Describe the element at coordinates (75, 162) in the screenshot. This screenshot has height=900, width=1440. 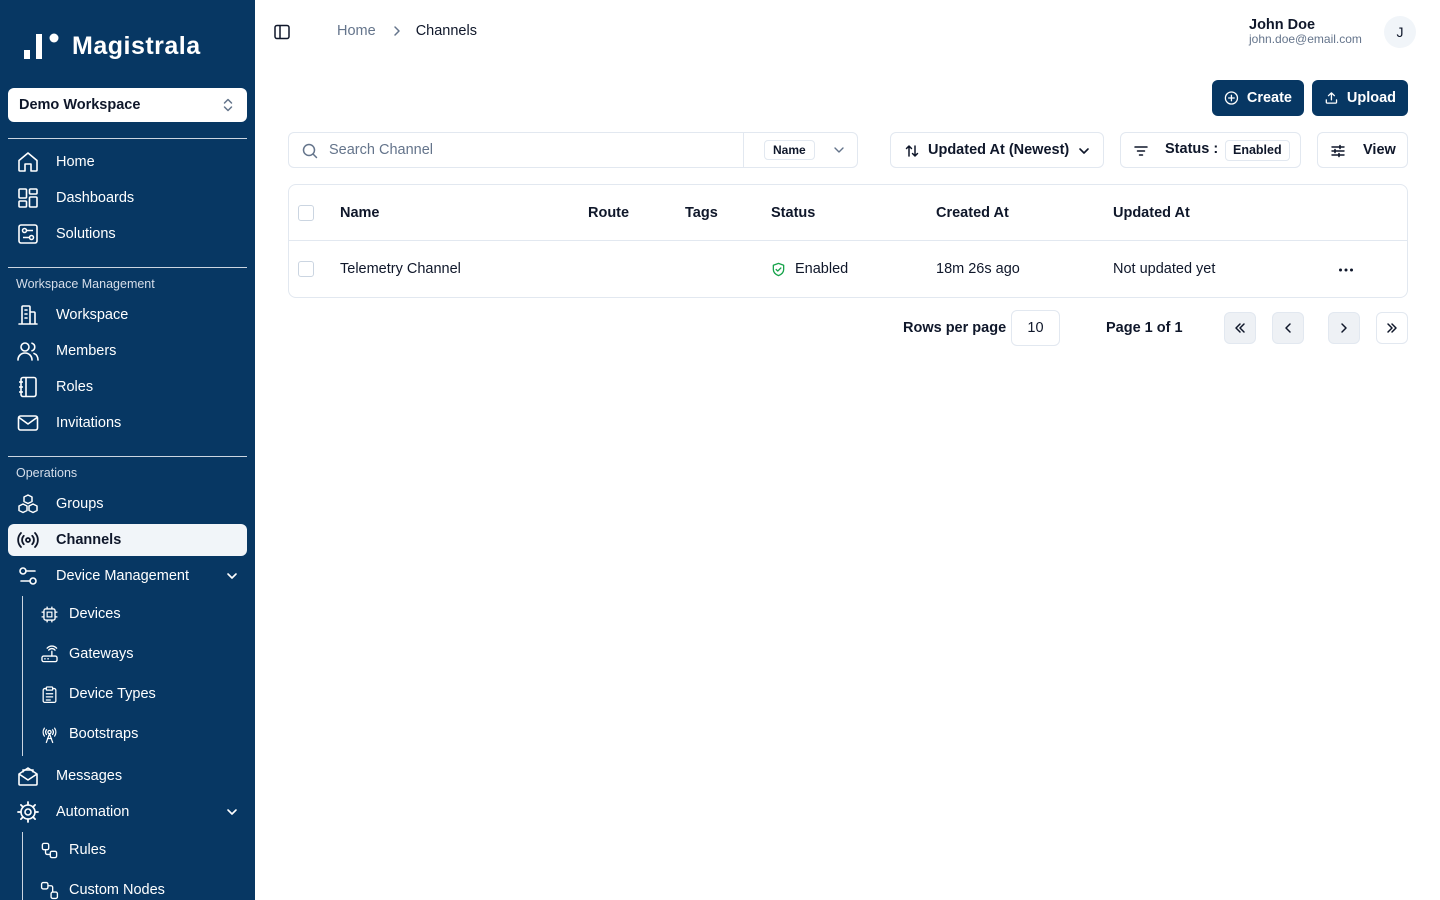
I see `sidebar-item-label: Home` at that location.